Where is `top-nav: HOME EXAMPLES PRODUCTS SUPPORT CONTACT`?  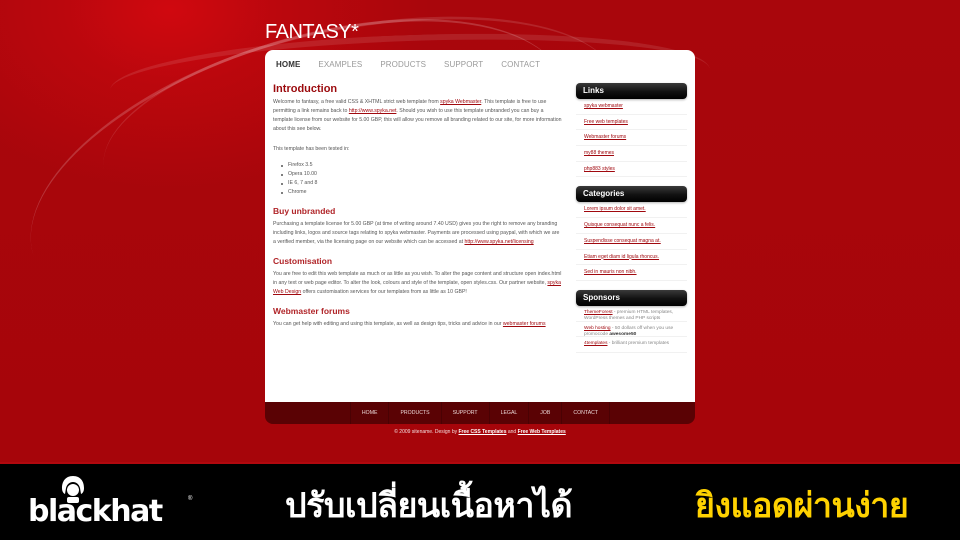 top-nav: HOME EXAMPLES PRODUCTS SUPPORT CONTACT is located at coordinates (417, 65).